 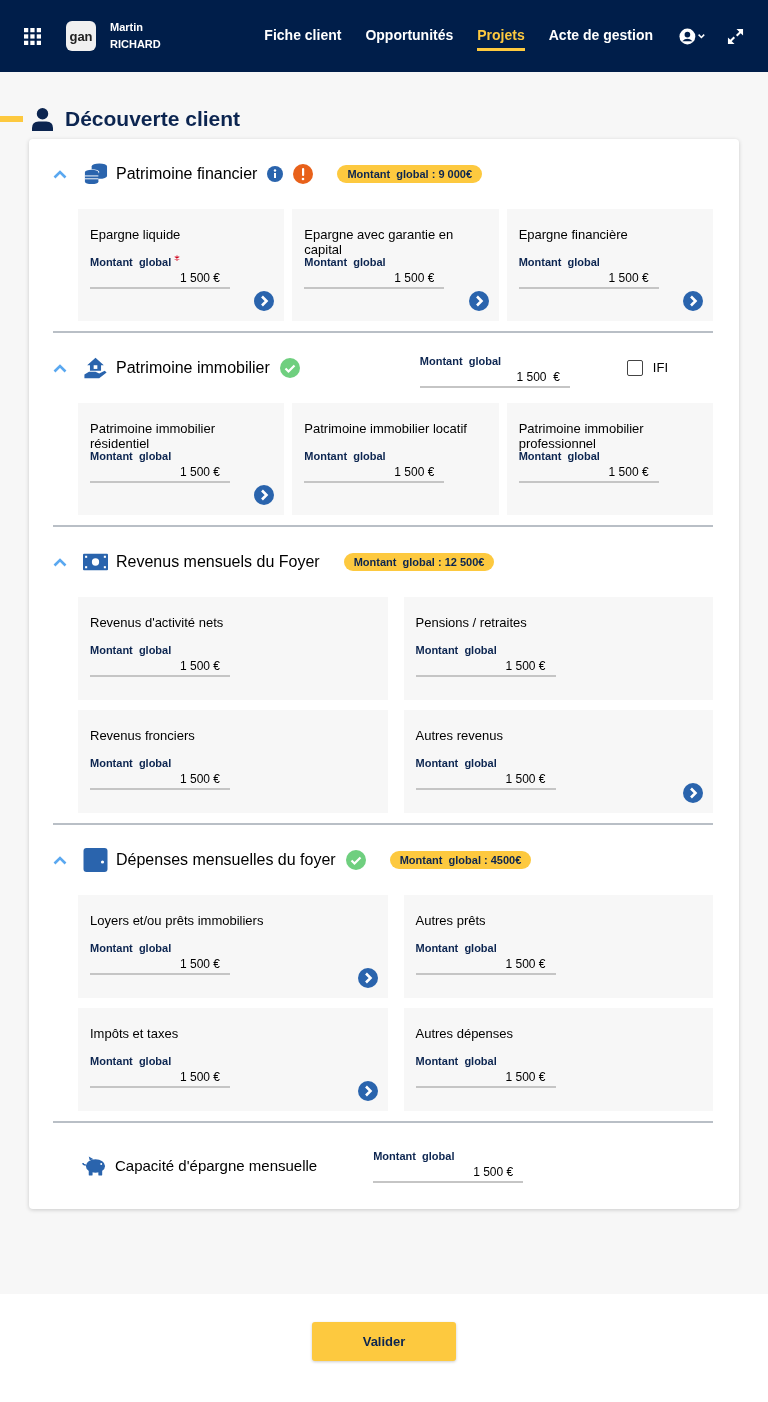 I want to click on user-last-name: RICHARD, so click(x=135, y=44).